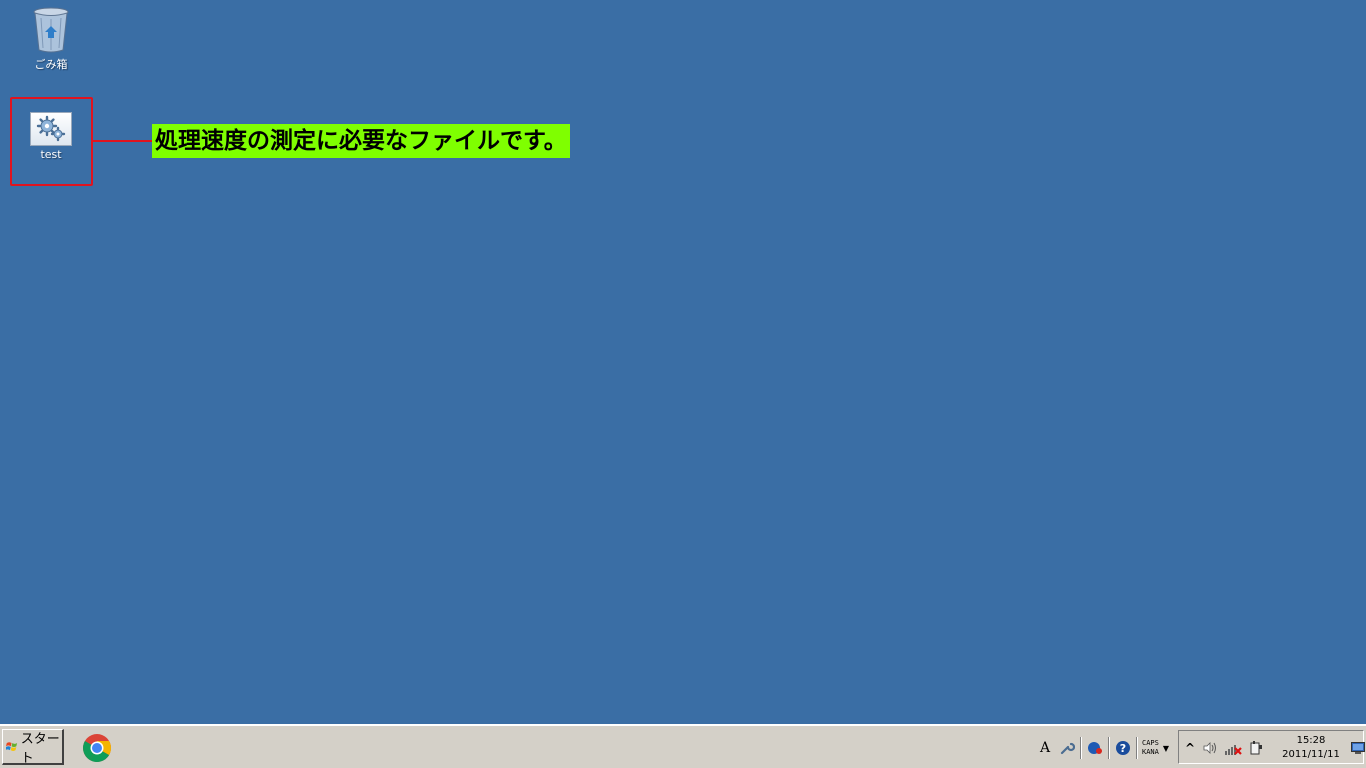 This screenshot has width=1366, height=768. Describe the element at coordinates (1311, 740) in the screenshot. I see `clock-time: 15:28` at that location.